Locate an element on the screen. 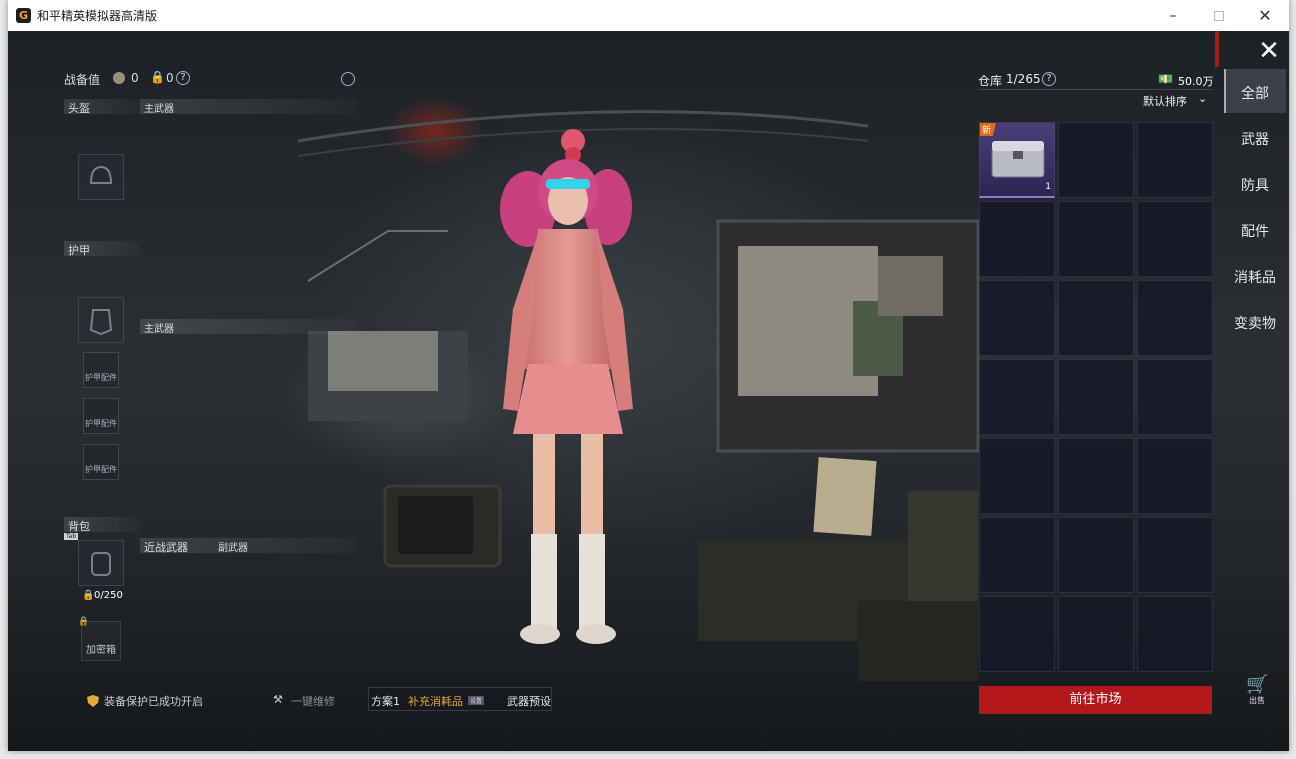  combat-readiness-value: 0 is located at coordinates (135, 78).